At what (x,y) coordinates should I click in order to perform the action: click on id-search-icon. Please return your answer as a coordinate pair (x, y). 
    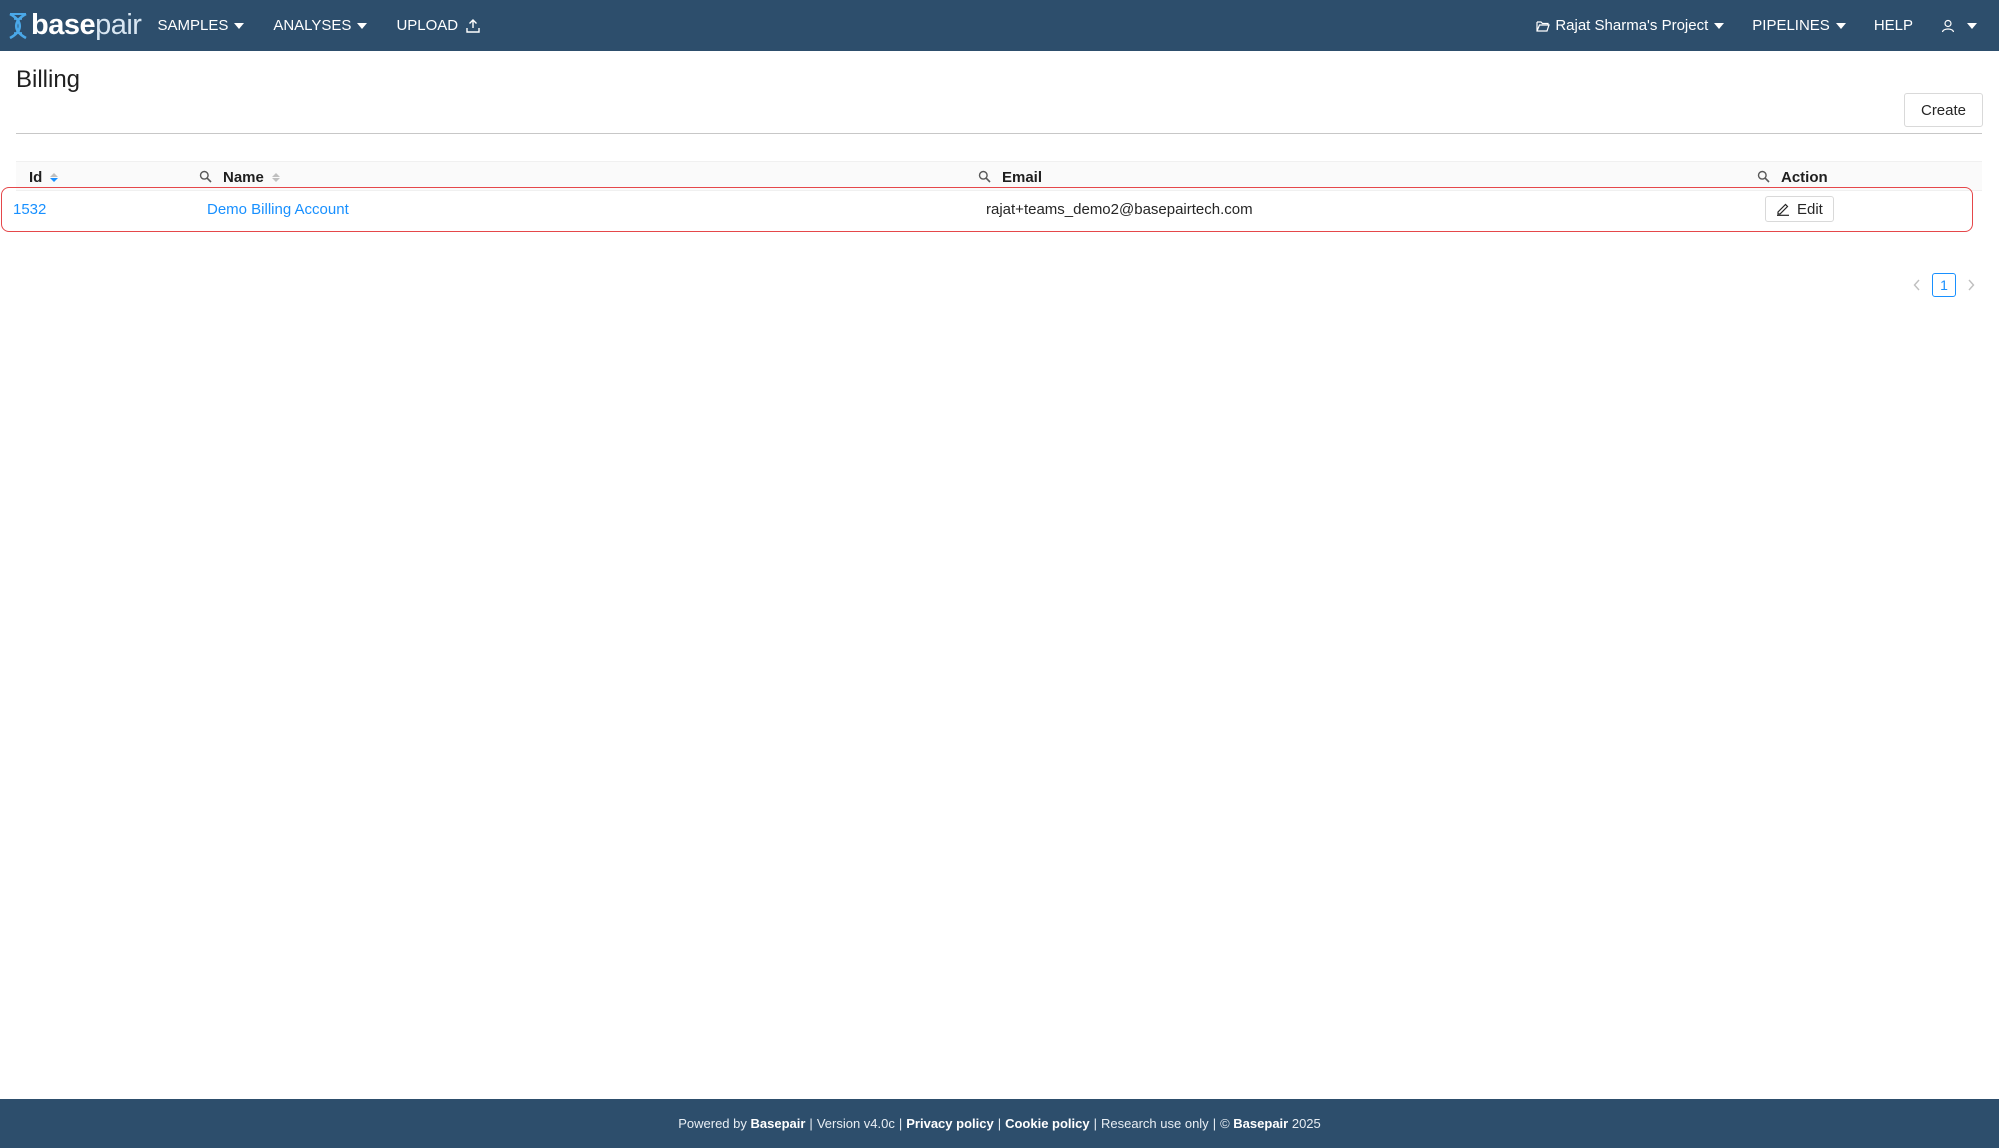
    Looking at the image, I should click on (205, 176).